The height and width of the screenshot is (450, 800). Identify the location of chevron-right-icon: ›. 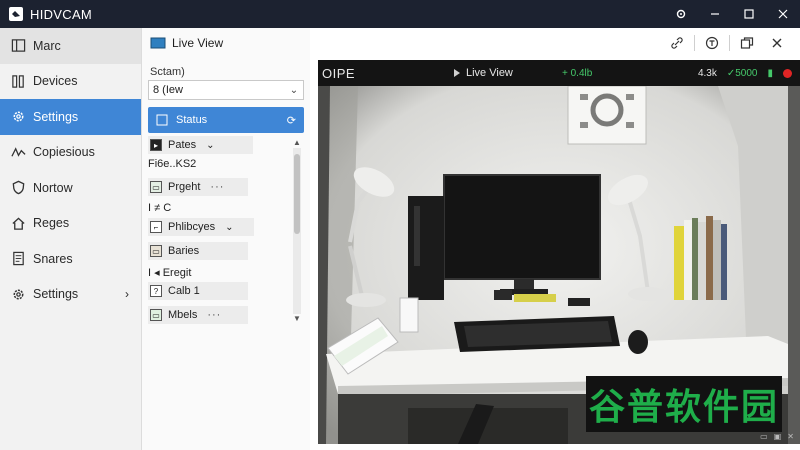
(127, 294).